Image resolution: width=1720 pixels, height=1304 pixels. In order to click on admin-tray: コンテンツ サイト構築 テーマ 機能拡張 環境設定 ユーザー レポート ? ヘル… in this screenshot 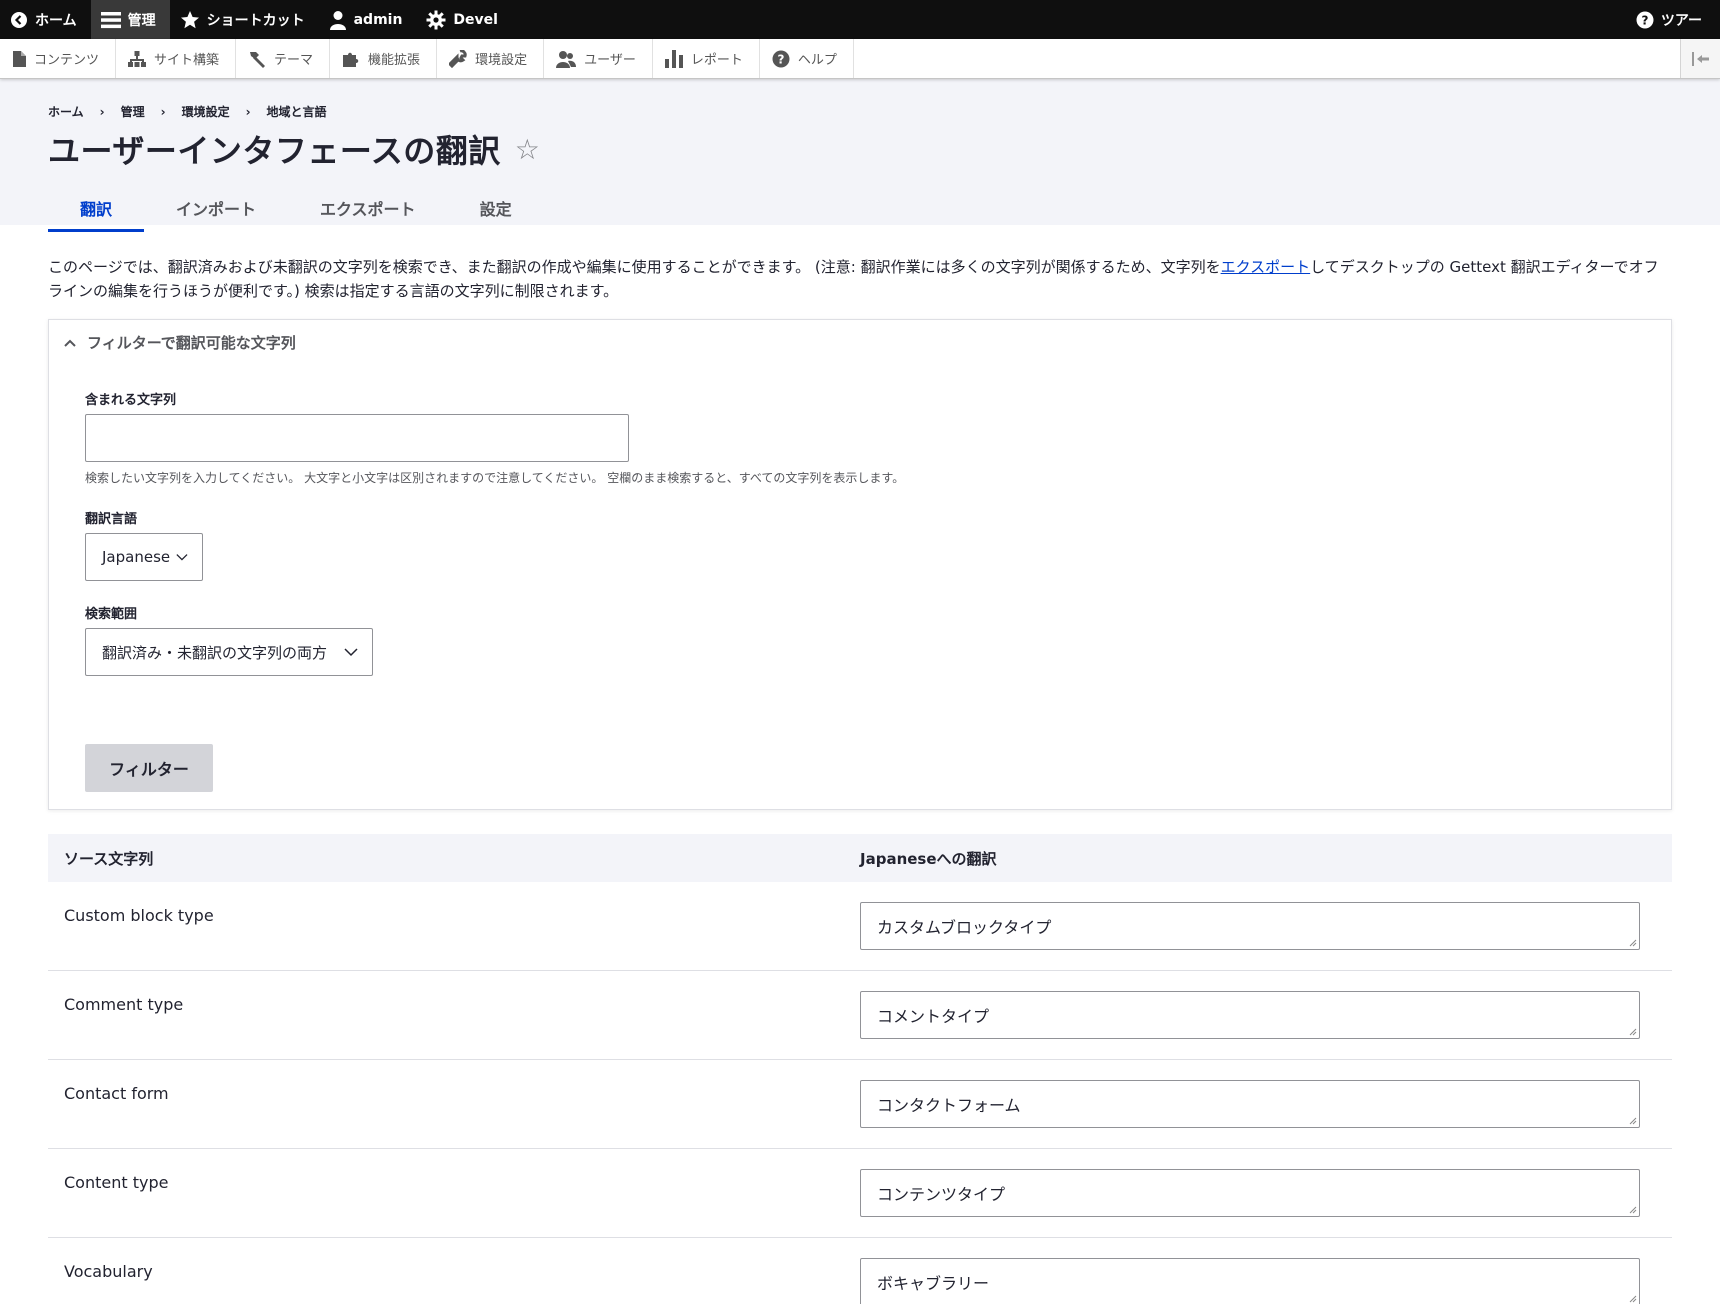, I will do `click(860, 59)`.